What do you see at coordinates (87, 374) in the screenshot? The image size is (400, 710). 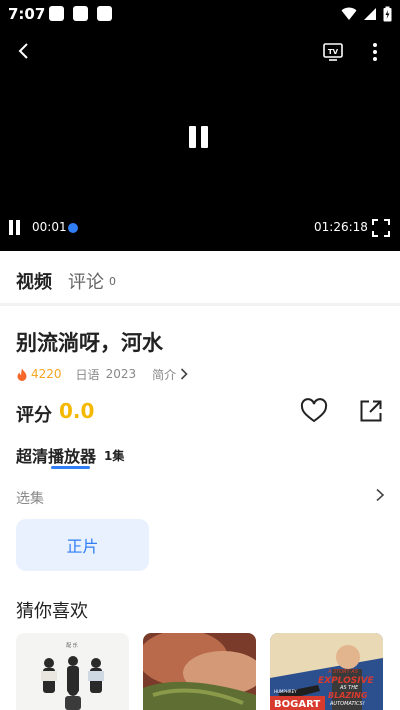 I see `movie-language: 日语` at bounding box center [87, 374].